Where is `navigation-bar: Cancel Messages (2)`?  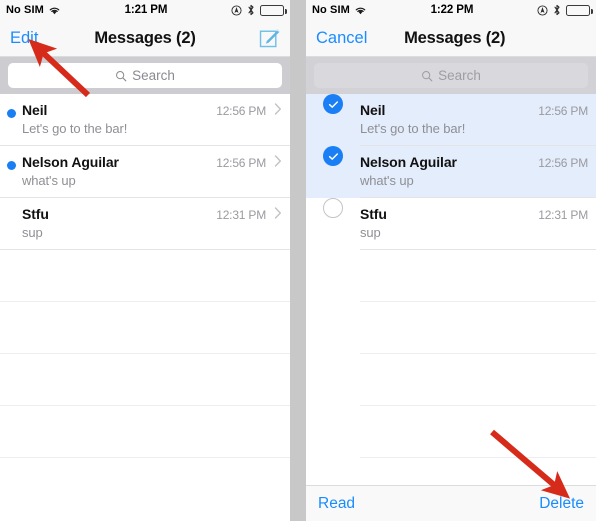
navigation-bar: Cancel Messages (2) is located at coordinates (451, 38).